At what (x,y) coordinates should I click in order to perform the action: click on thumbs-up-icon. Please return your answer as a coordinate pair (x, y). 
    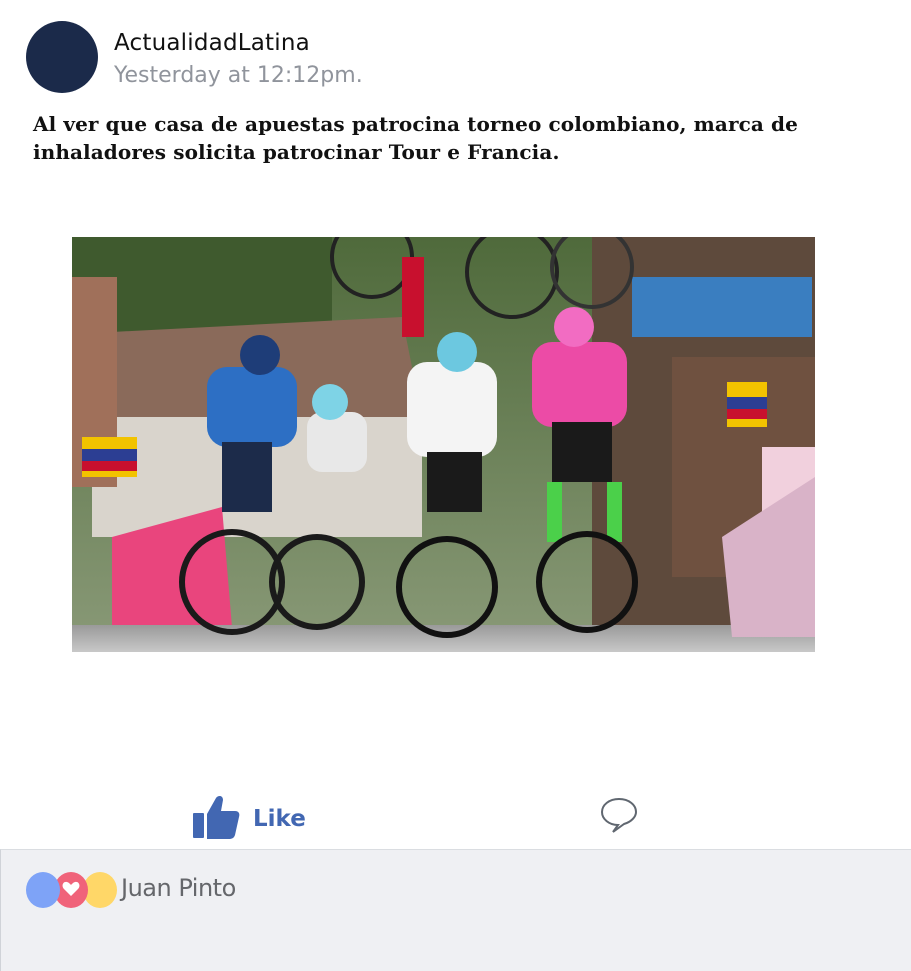
    Looking at the image, I should click on (216, 817).